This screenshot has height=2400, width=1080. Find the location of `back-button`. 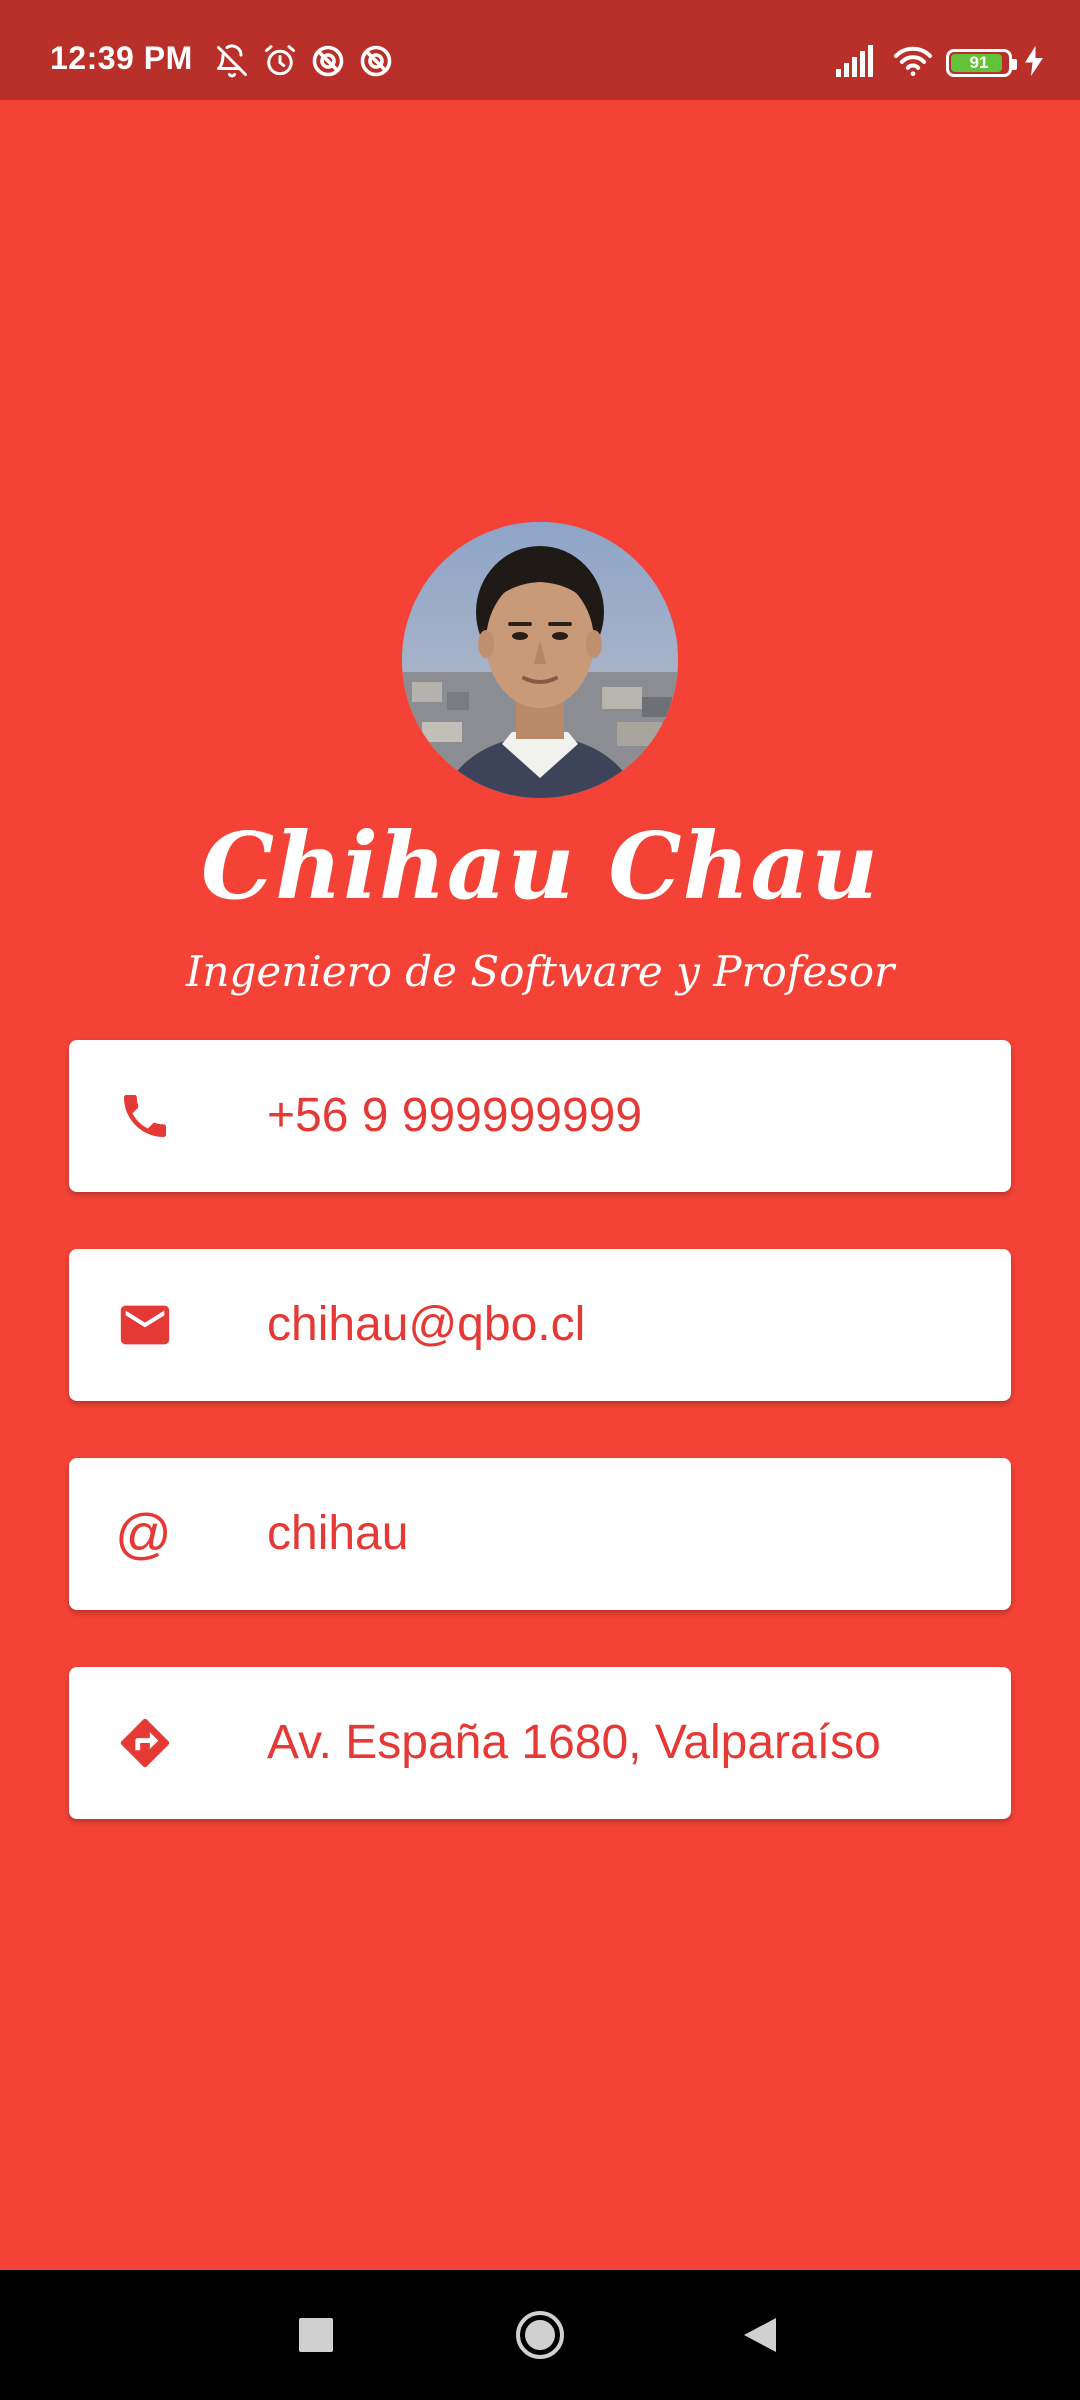

back-button is located at coordinates (760, 2335).